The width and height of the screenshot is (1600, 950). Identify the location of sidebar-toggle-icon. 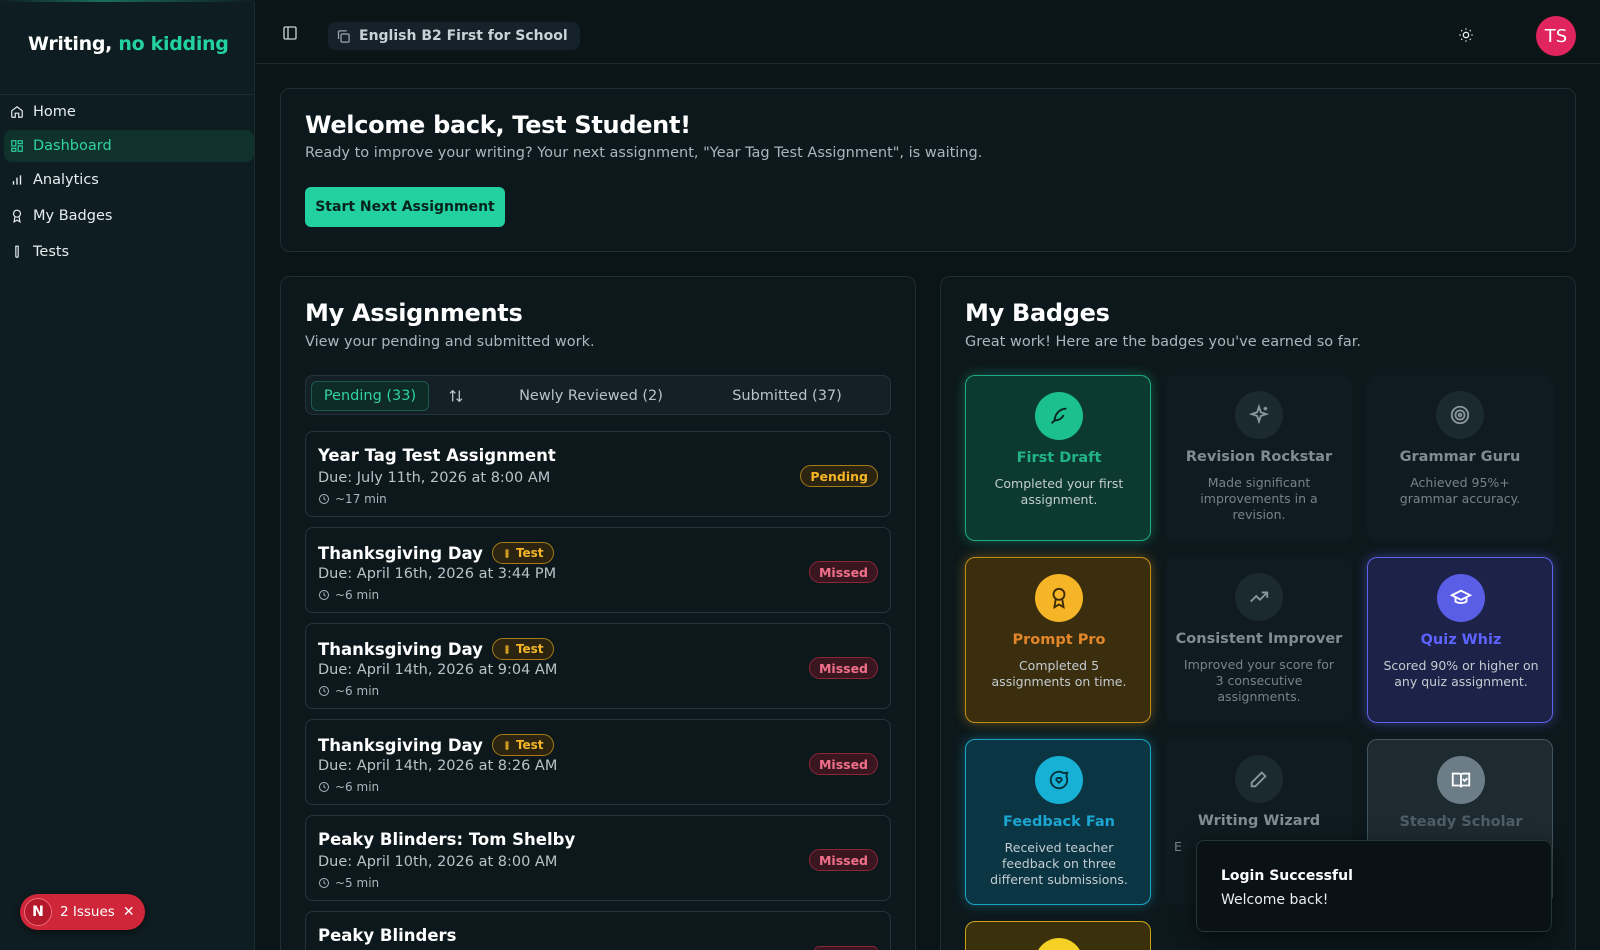
(290, 33).